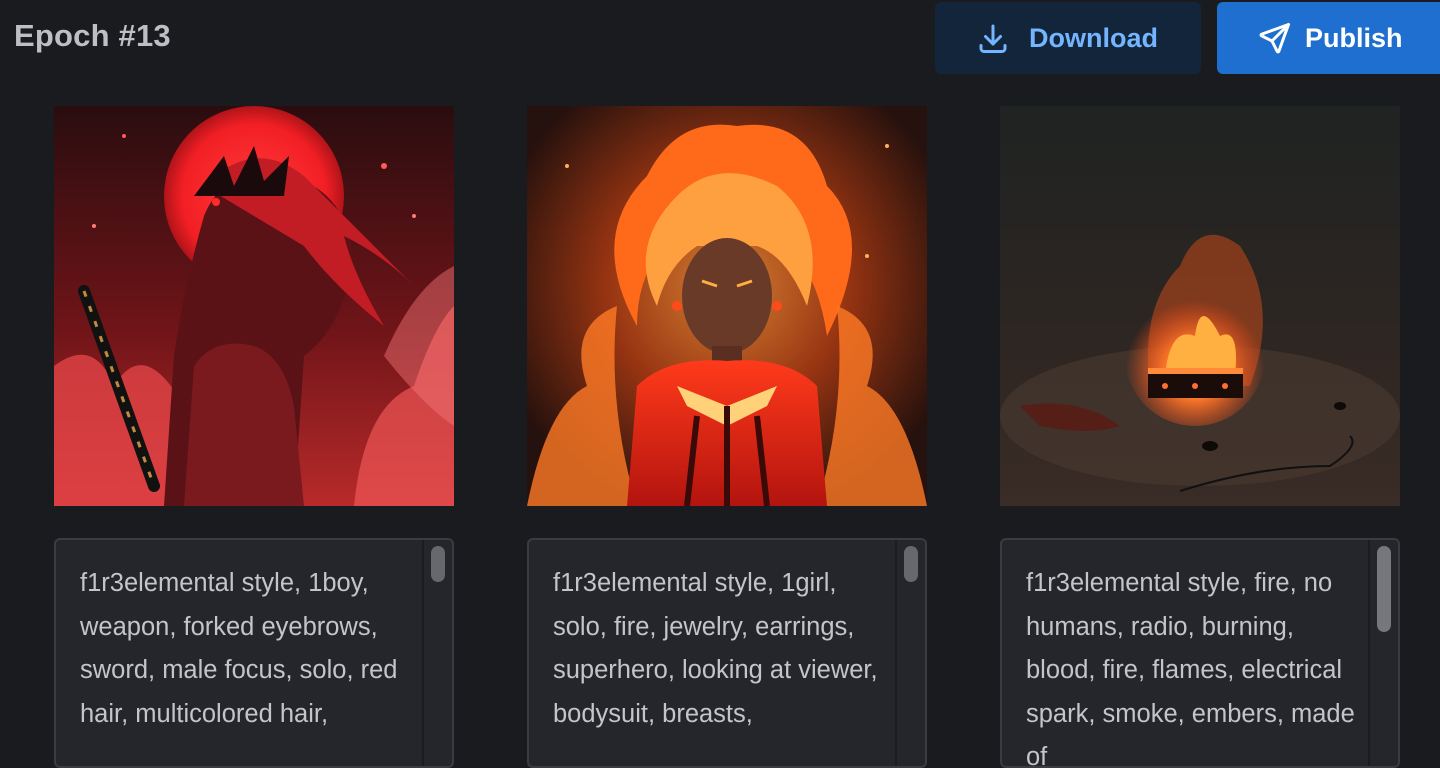 The image size is (1440, 768). I want to click on send-icon, so click(1275, 38).